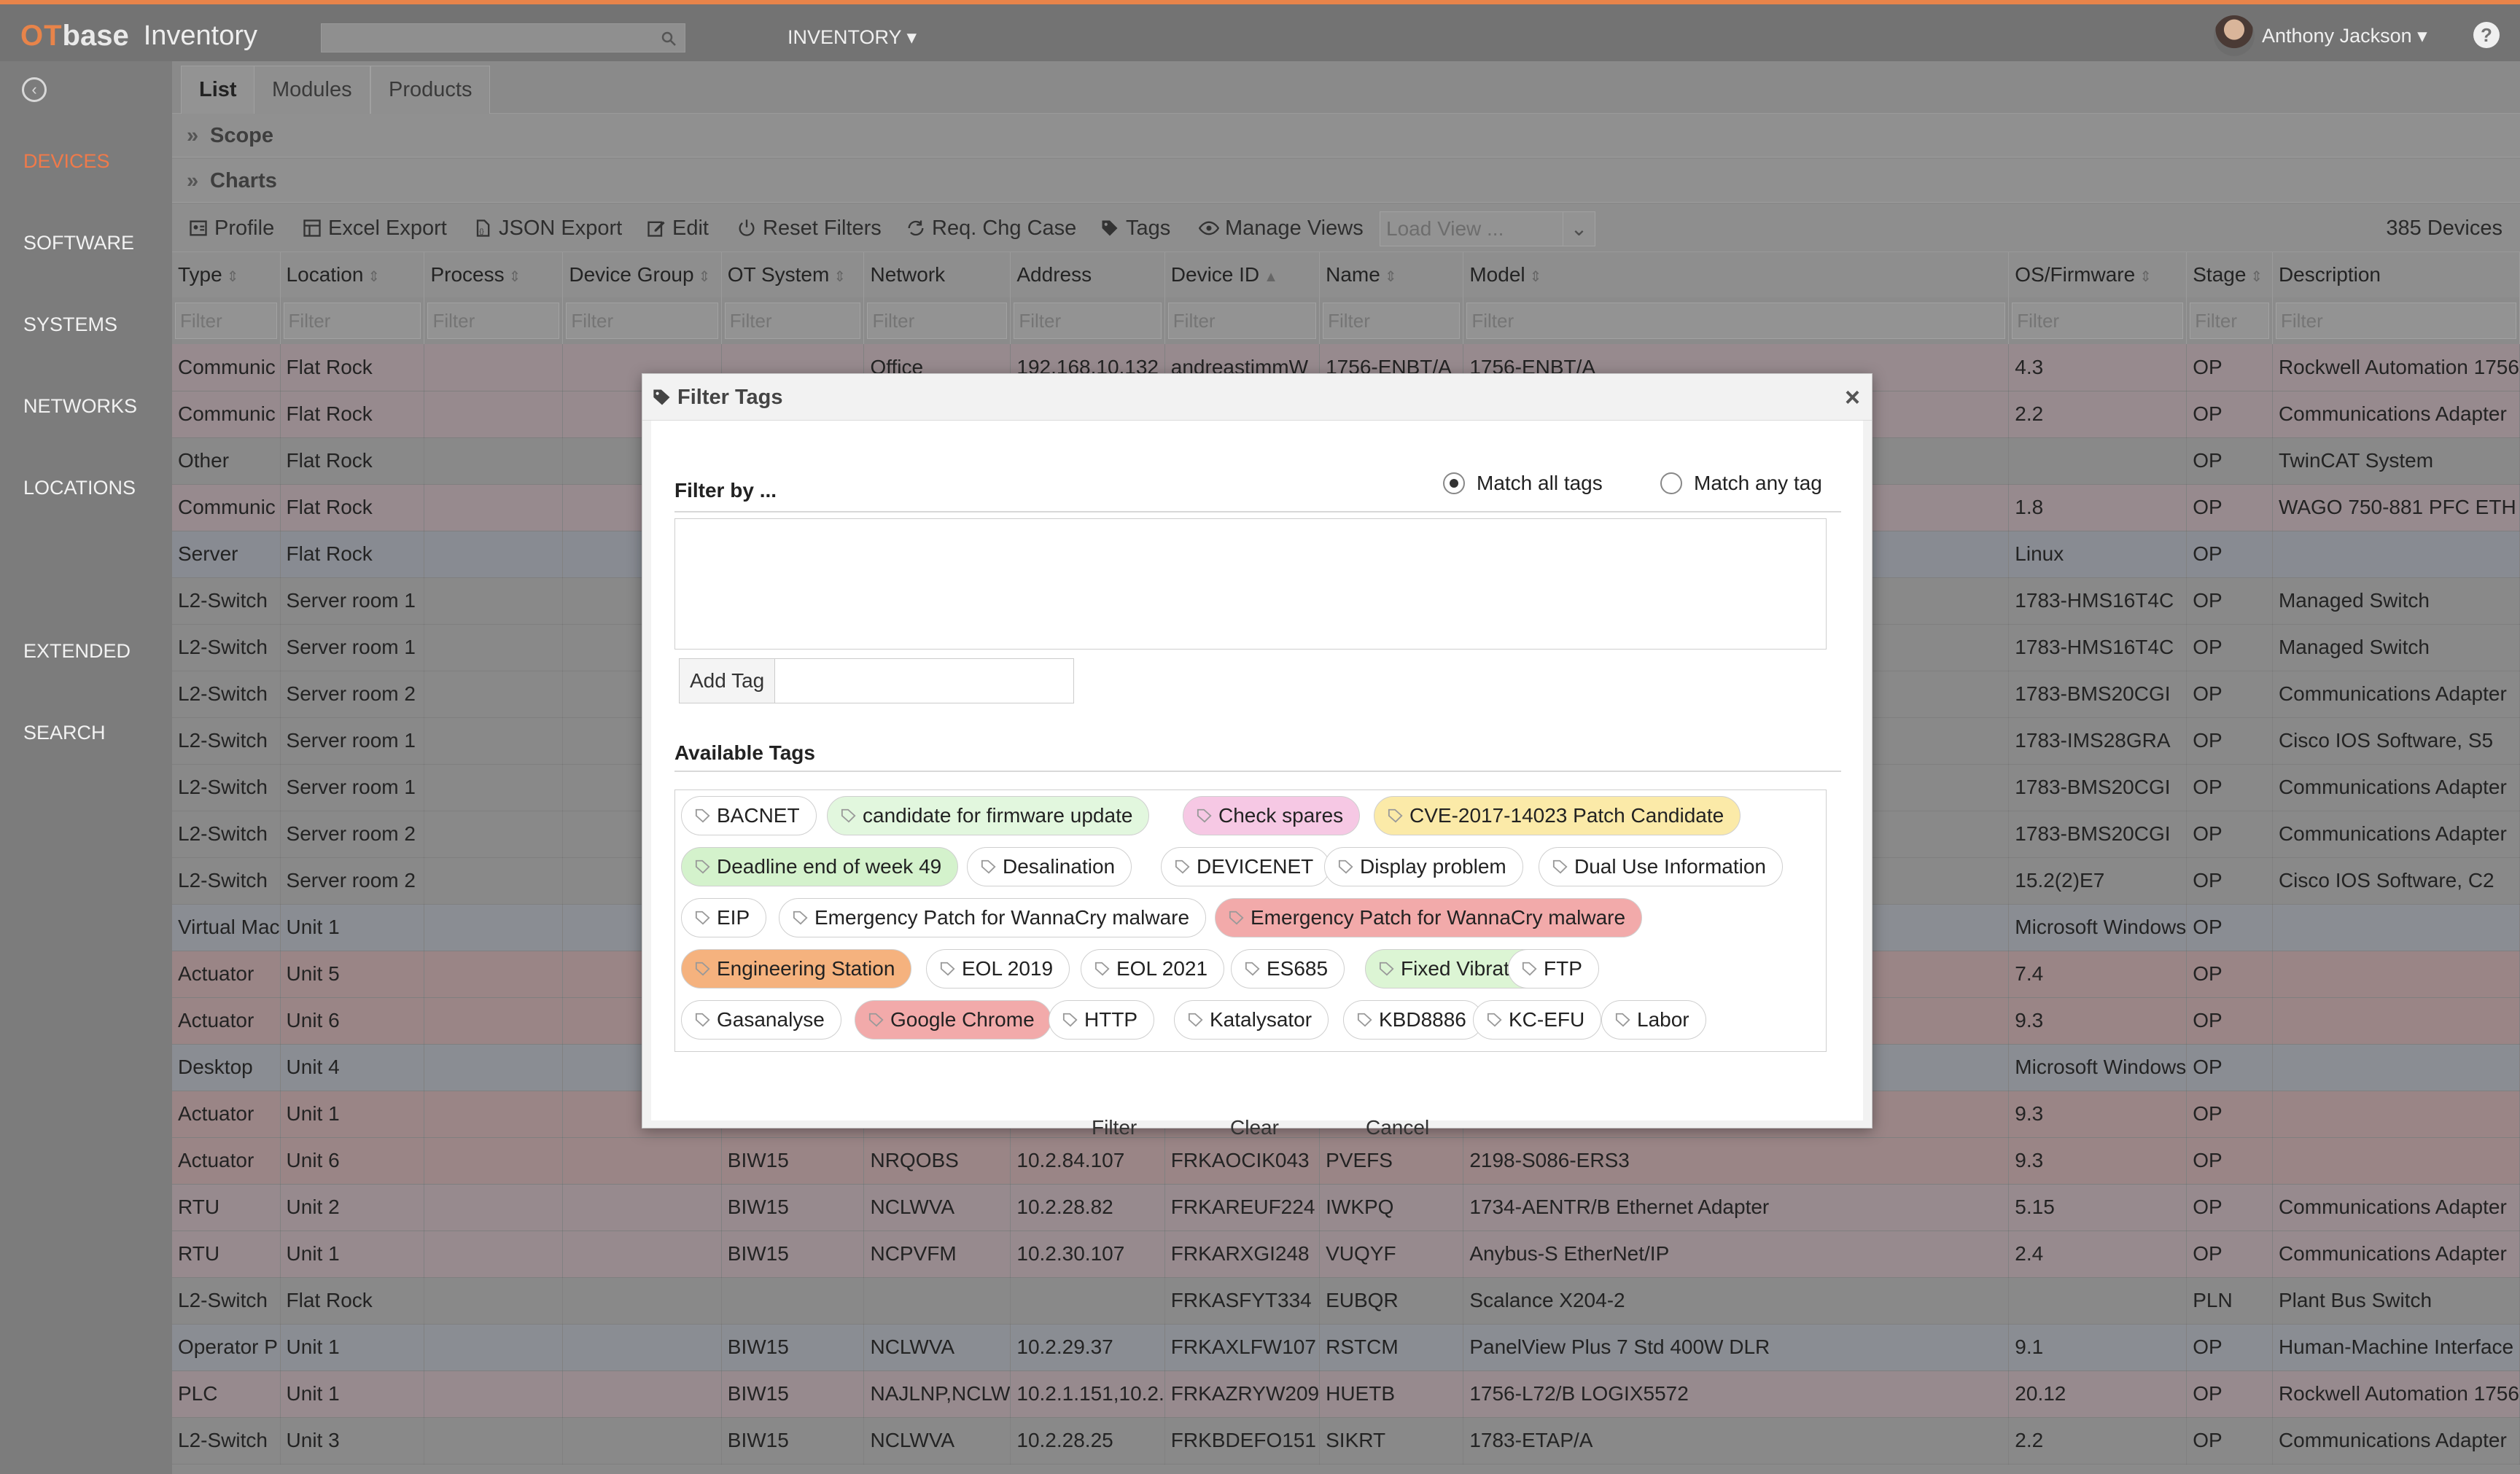  I want to click on global-search-input, so click(503, 37).